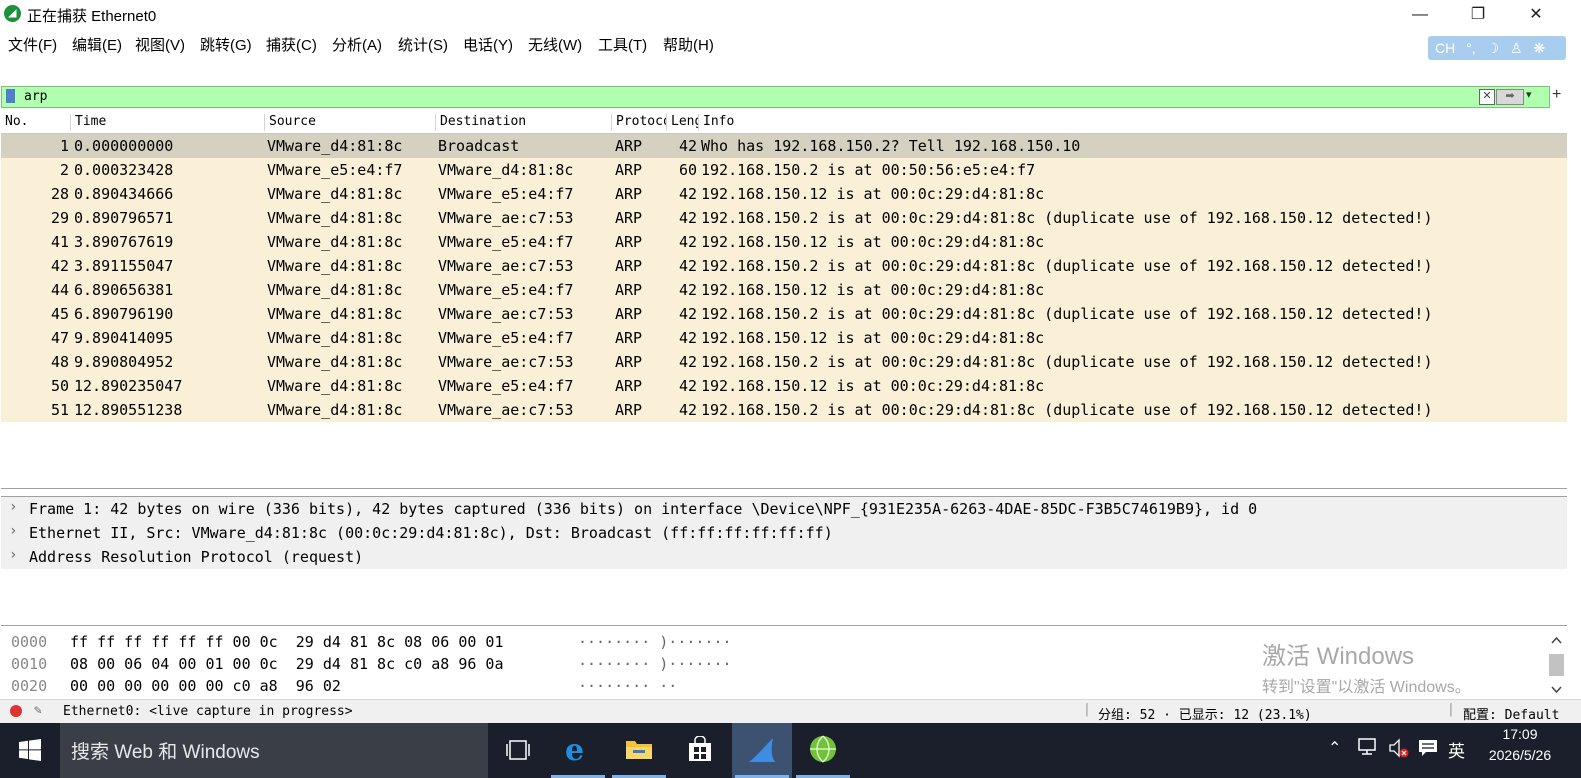  What do you see at coordinates (1529, 94) in the screenshot?
I see `filter-history-chevron-down-icon: ▾` at bounding box center [1529, 94].